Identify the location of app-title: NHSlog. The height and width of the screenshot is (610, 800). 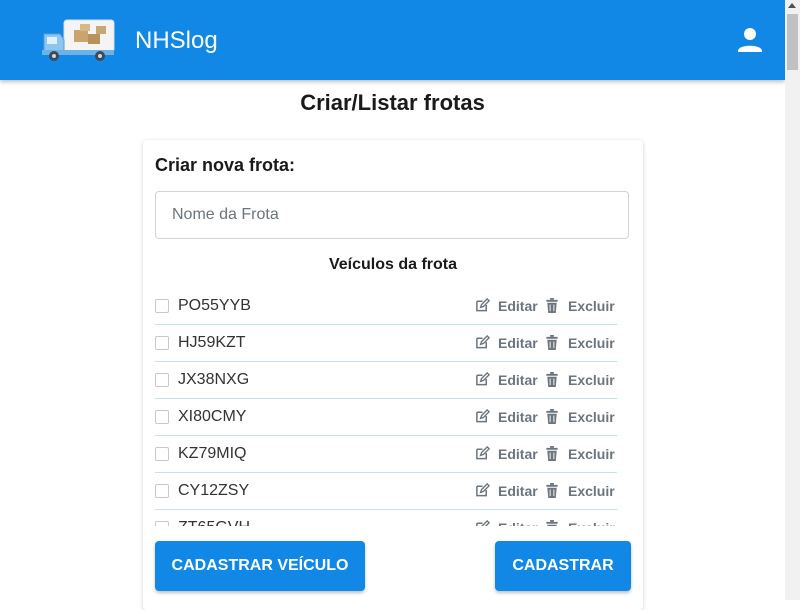
(176, 40).